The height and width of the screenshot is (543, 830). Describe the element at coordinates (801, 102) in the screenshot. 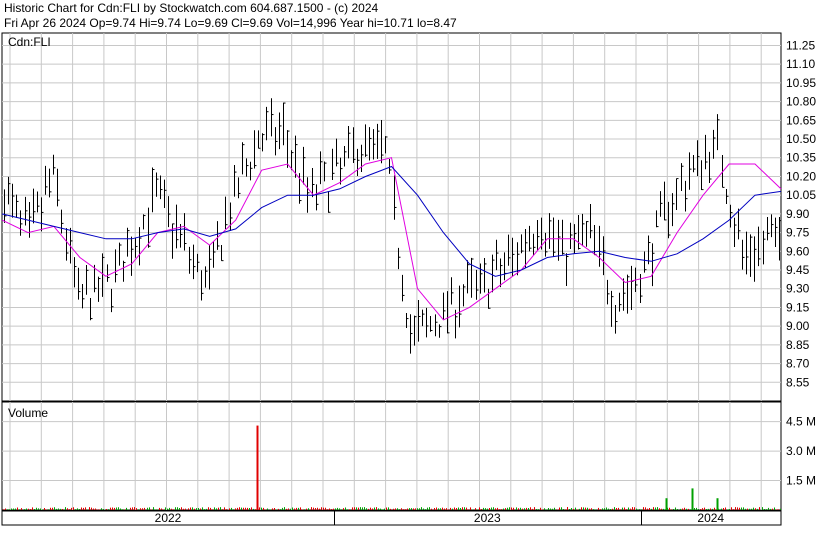

I see `price-tick-label: 10.80` at that location.